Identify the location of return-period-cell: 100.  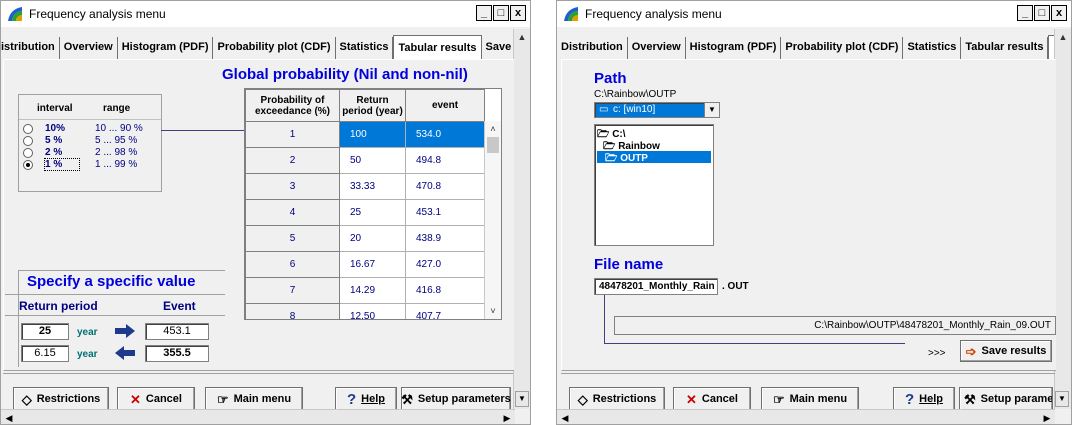
(372, 134).